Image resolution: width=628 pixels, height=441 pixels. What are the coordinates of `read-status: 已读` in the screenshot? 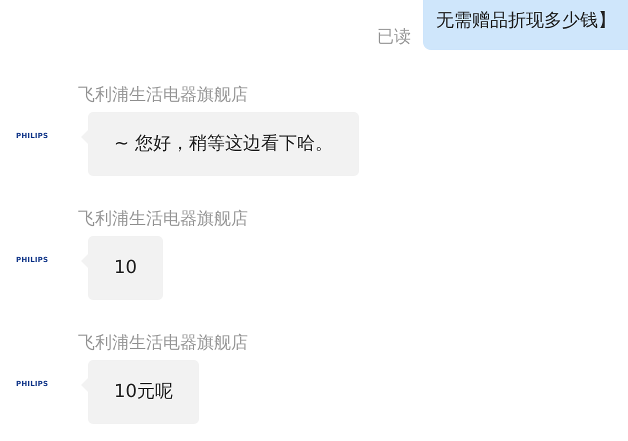 It's located at (394, 37).